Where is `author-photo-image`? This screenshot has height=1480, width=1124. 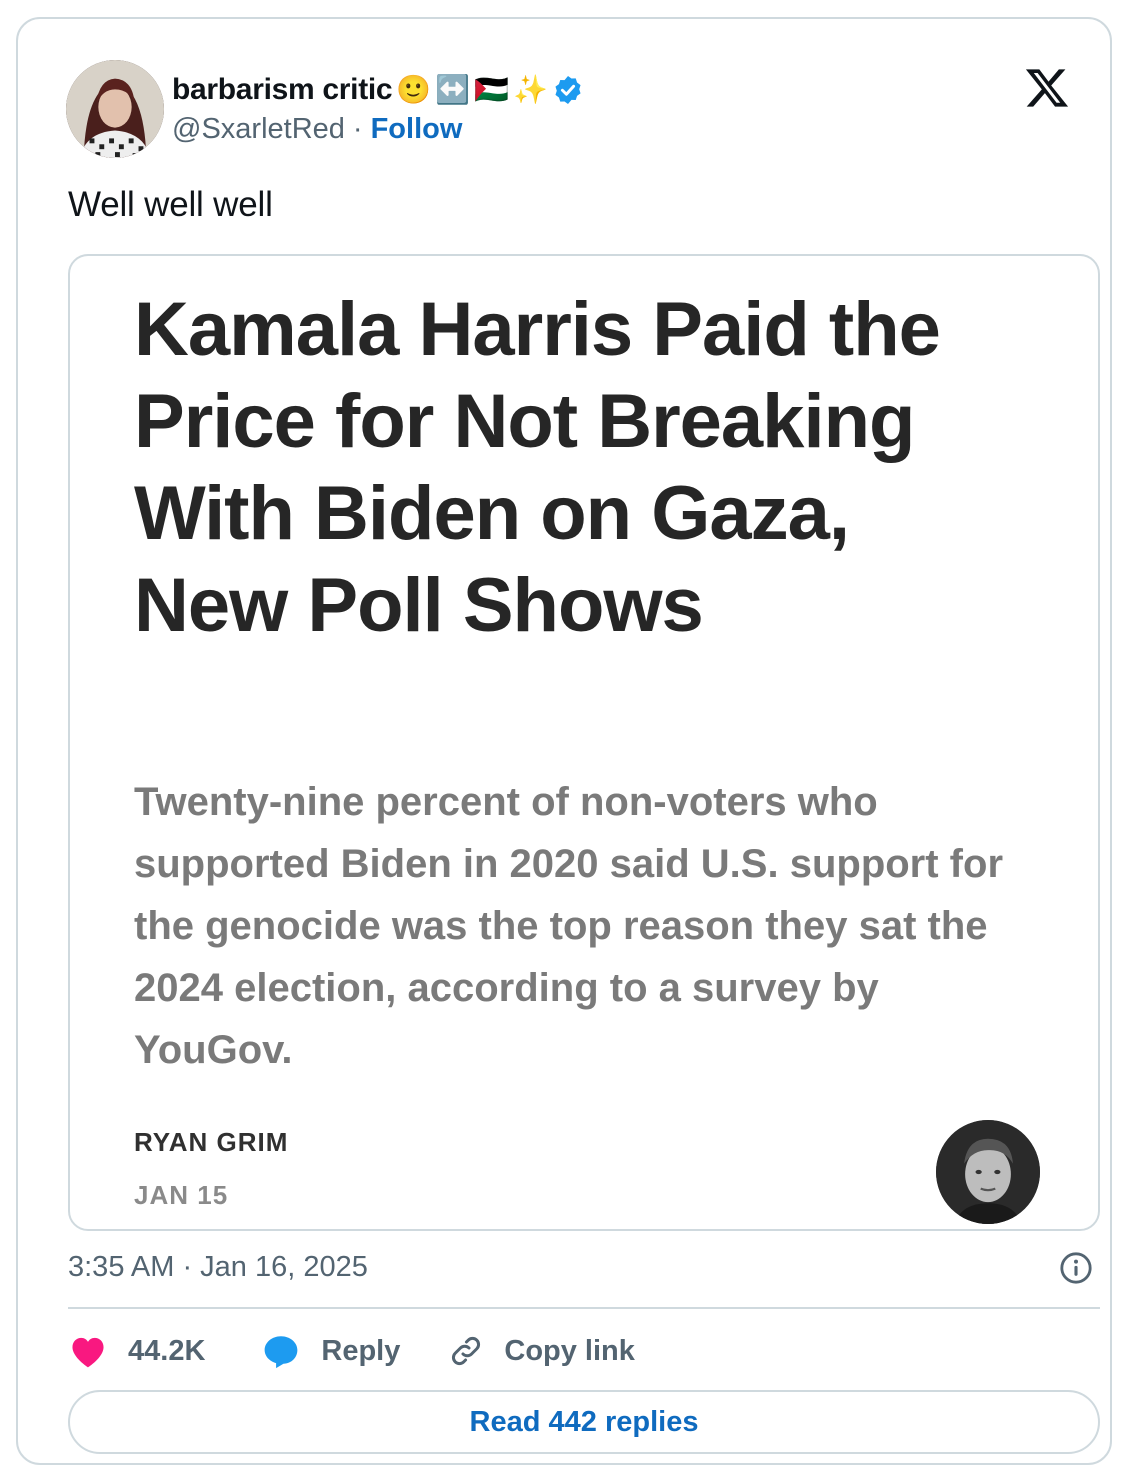
author-photo-image is located at coordinates (988, 1172).